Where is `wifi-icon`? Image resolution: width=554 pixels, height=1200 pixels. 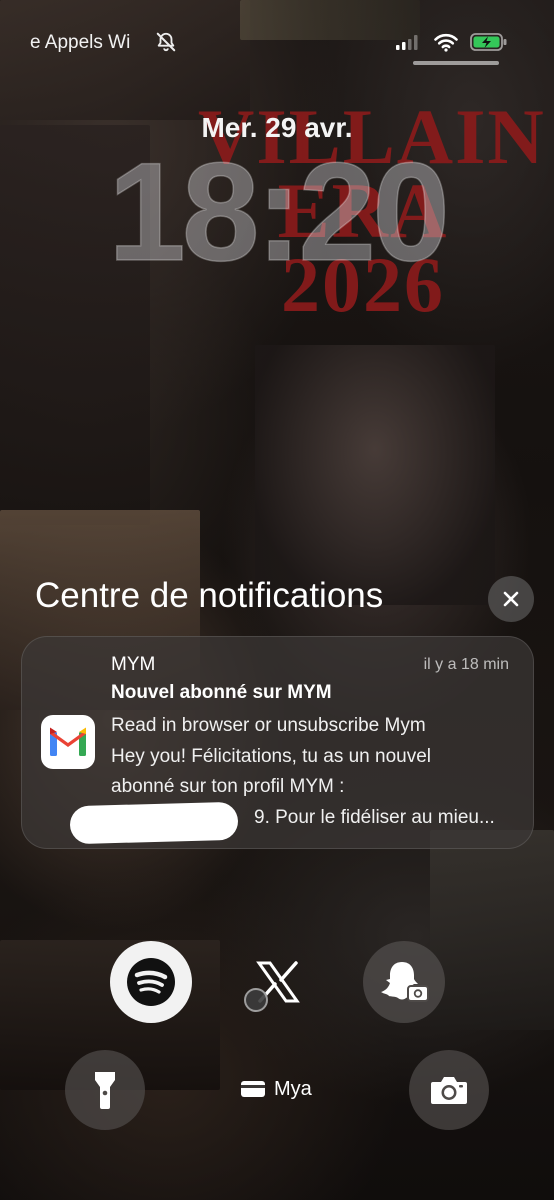
wifi-icon is located at coordinates (446, 42).